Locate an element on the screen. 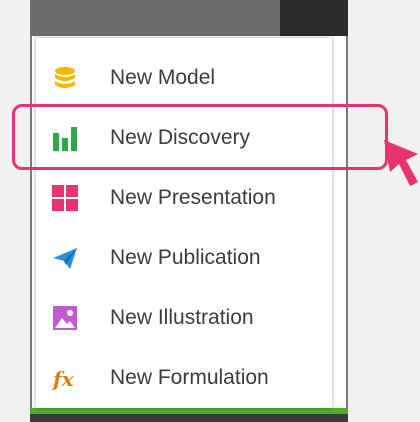 This screenshot has height=422, width=420. menu-item-new-model: New Model is located at coordinates (184, 78).